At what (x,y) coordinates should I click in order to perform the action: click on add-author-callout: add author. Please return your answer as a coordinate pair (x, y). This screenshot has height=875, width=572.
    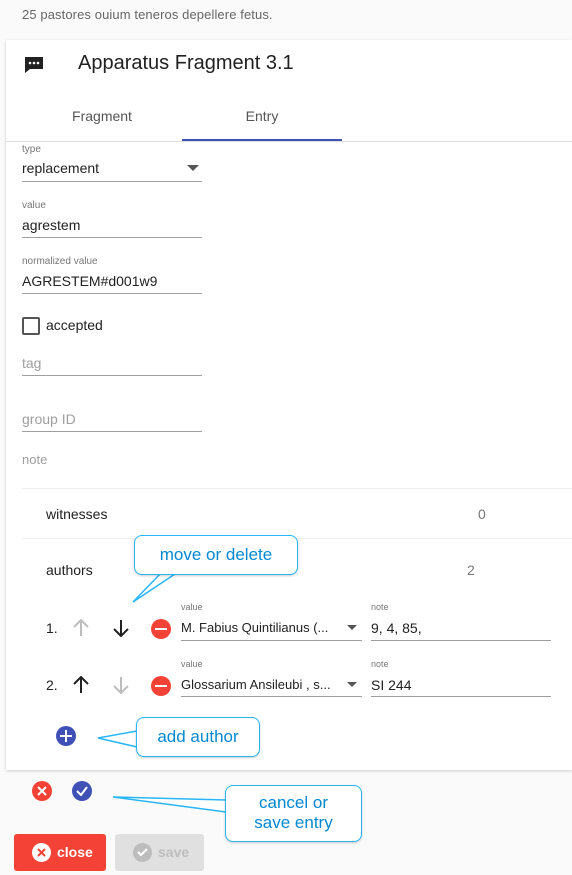
    Looking at the image, I should click on (198, 737).